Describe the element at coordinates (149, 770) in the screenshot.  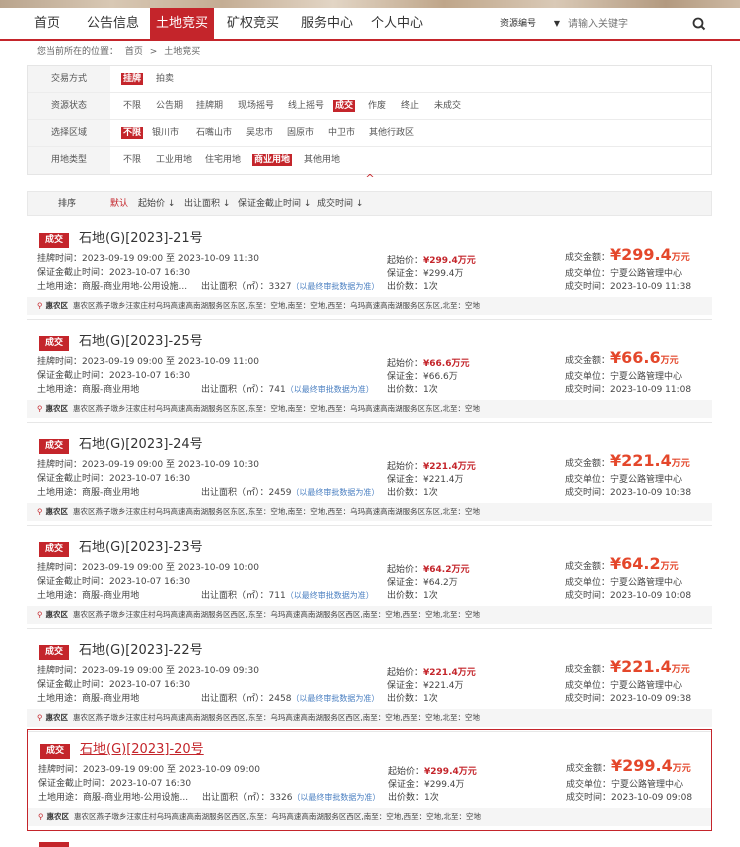
I see `listing-time-line: 挂牌时间：2023-09-19 09:00 至 2023-10-09 09:00` at that location.